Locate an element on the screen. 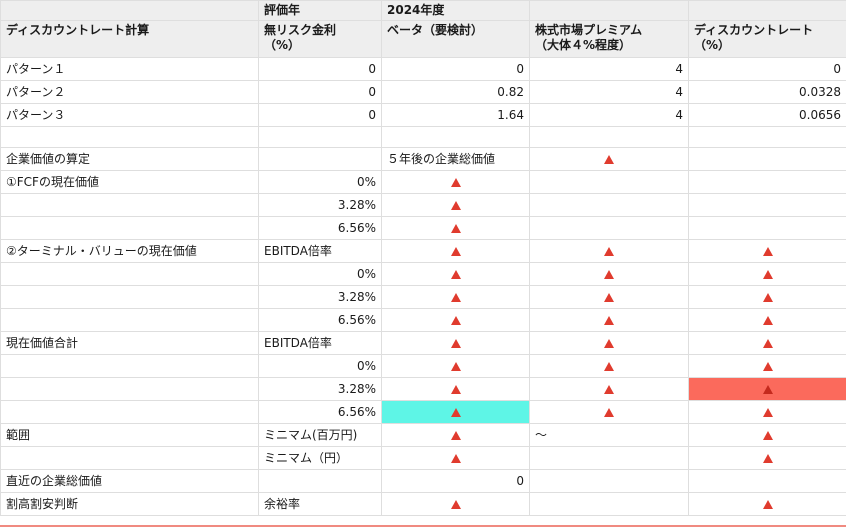 This screenshot has height=527, width=846. error-cell-highlighted is located at coordinates (767, 389).